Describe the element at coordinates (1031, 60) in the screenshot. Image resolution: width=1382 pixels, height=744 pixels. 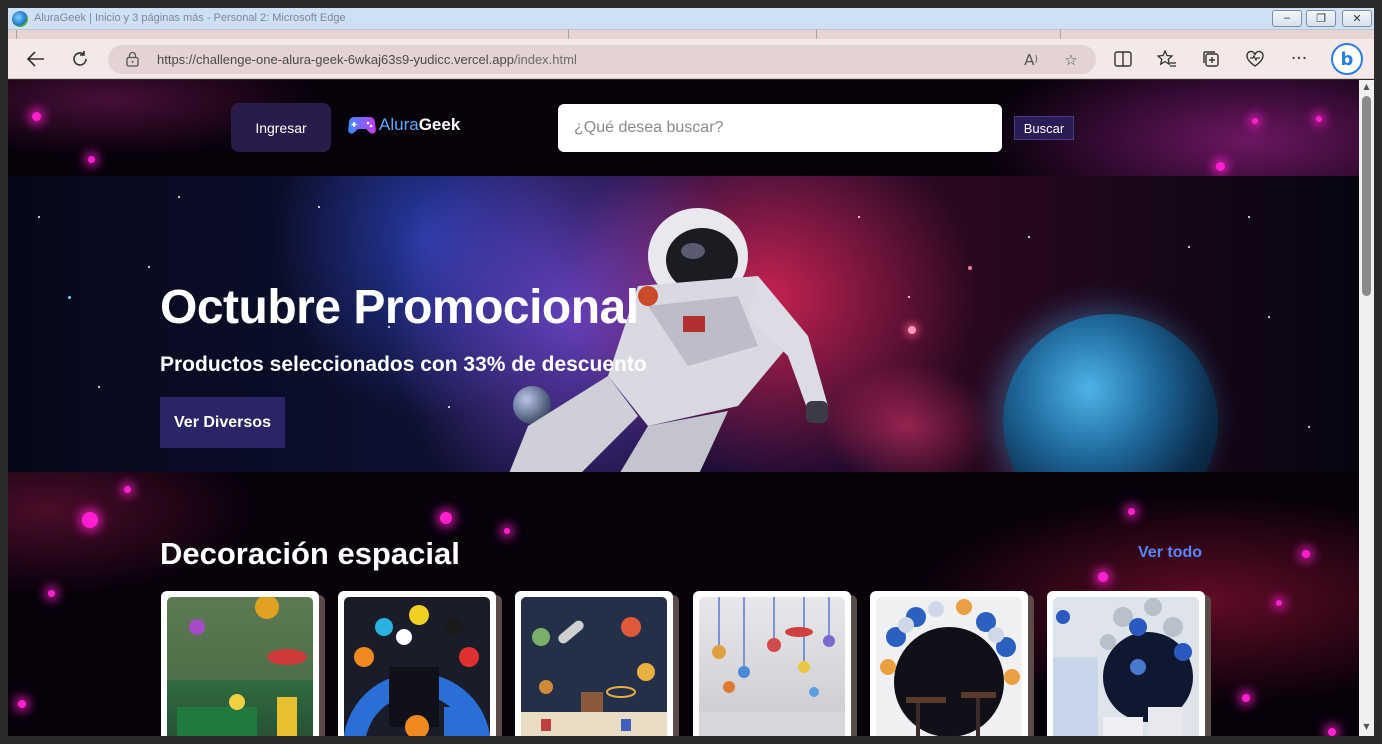
I see `read-aloud-icon: A)` at that location.